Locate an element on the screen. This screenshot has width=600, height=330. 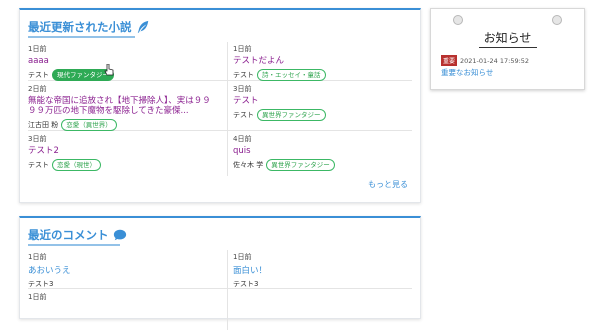
novel-item: 3日前 テスト テスト 異世界ファンタジー is located at coordinates (329, 102).